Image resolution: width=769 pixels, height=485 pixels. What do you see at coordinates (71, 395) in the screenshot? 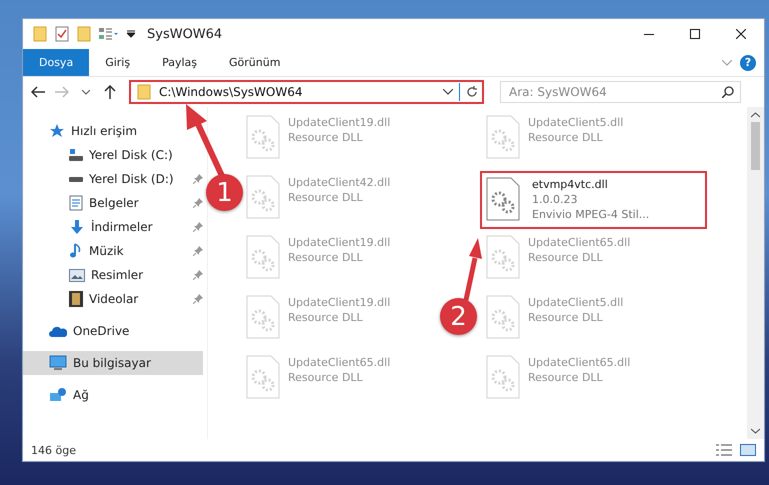
I see `sidebar-item: Ağ` at bounding box center [71, 395].